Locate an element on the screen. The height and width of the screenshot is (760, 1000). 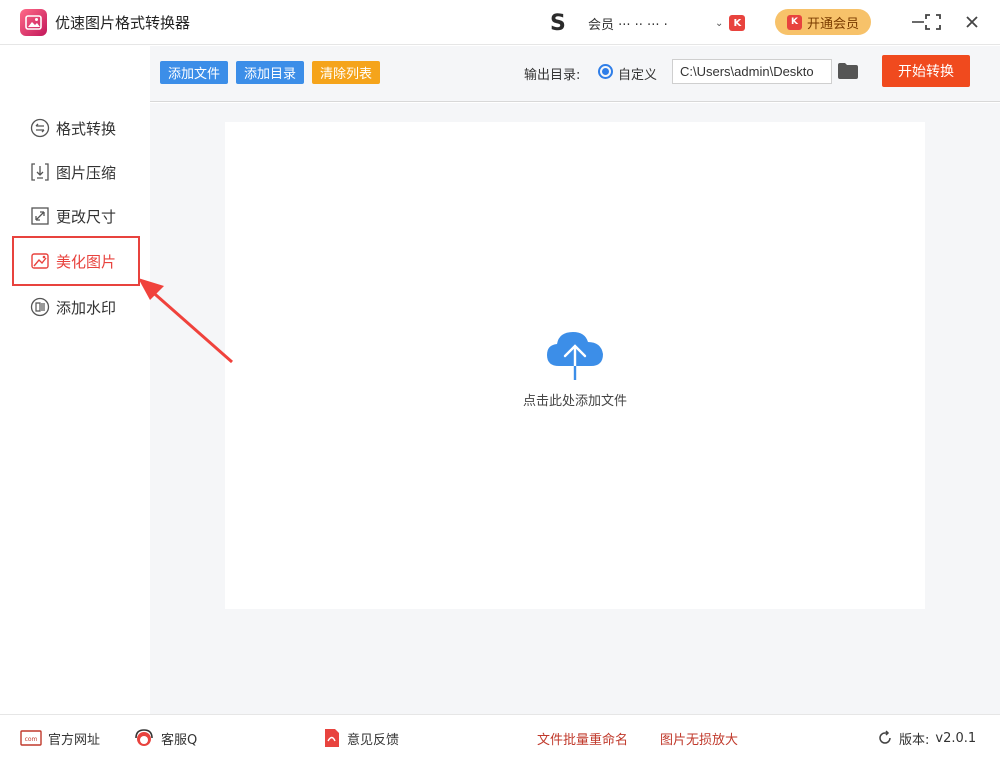
refresh-icon is located at coordinates (885, 738).